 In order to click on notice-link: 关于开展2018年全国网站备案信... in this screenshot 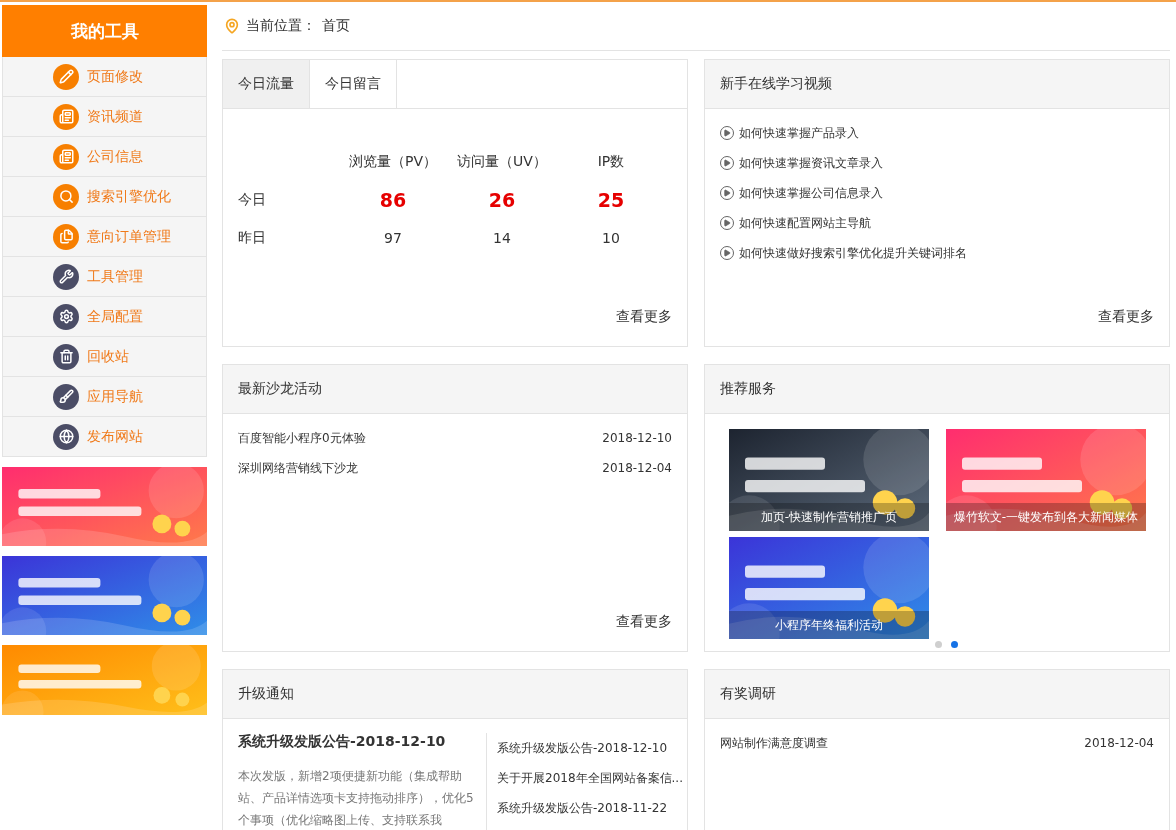, I will do `click(590, 778)`.